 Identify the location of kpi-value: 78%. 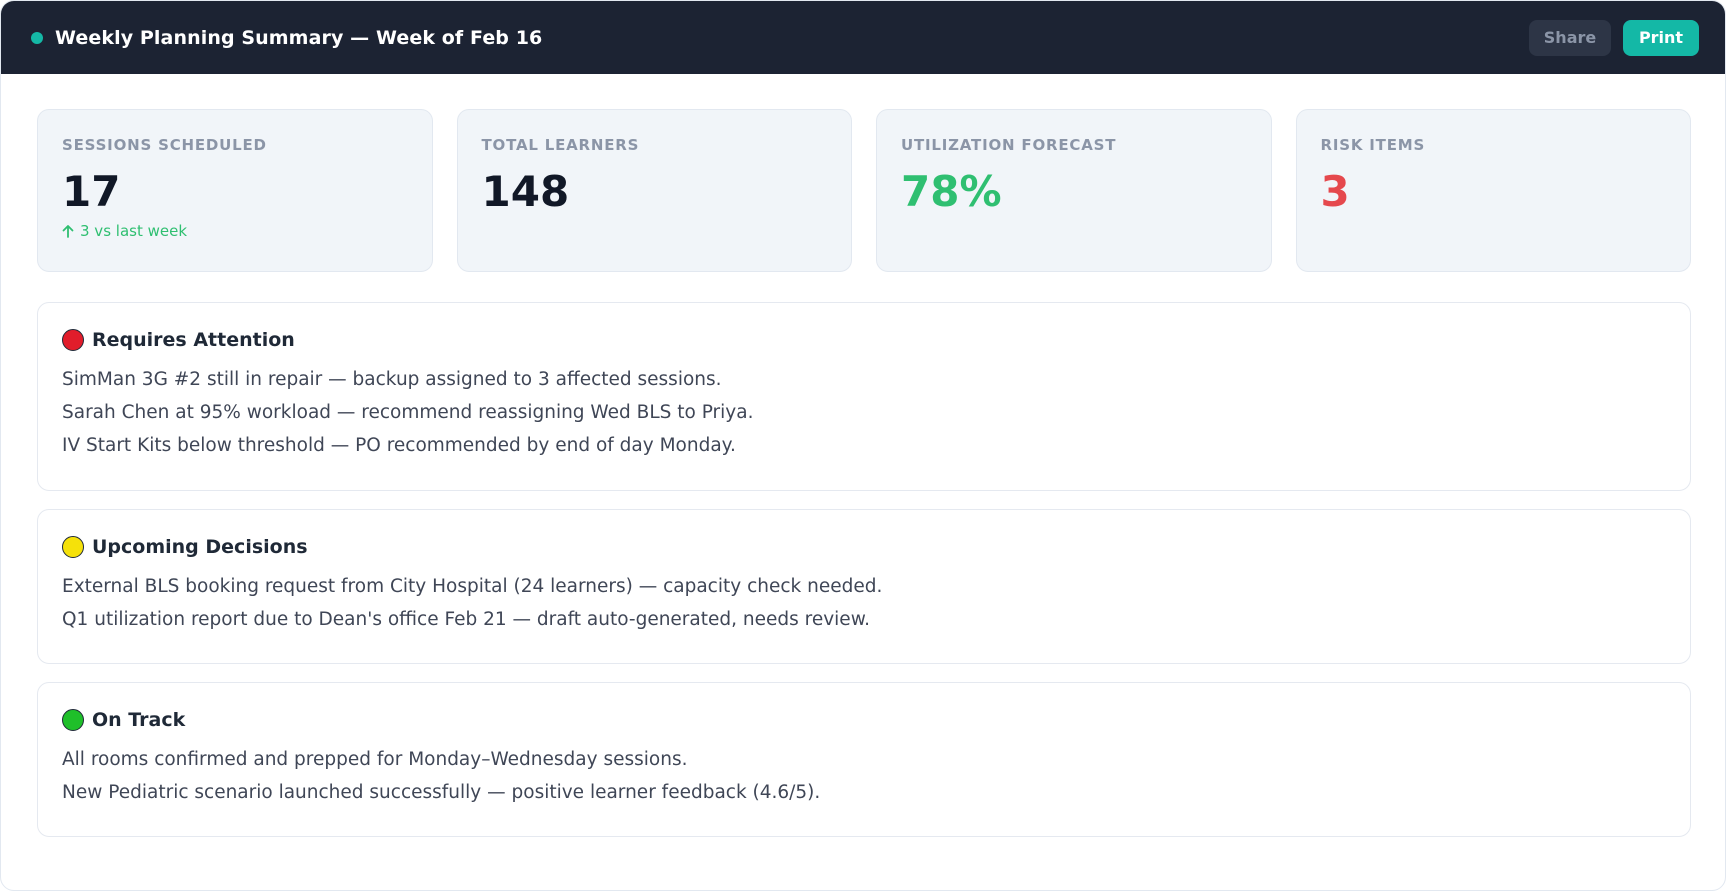
(951, 191).